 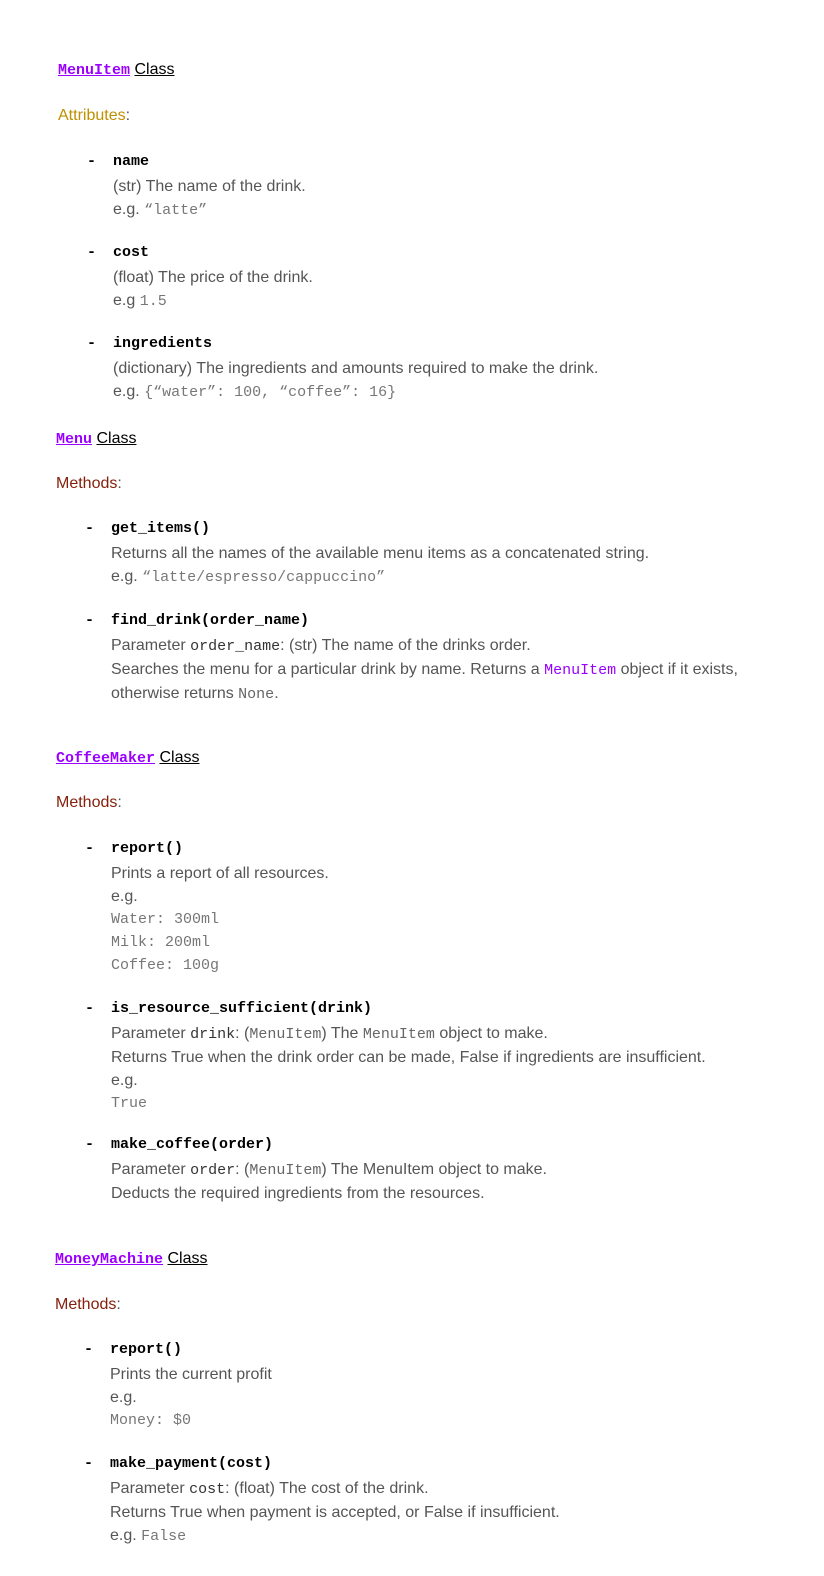 I want to click on attributes-label: Attributes:, so click(x=94, y=116).